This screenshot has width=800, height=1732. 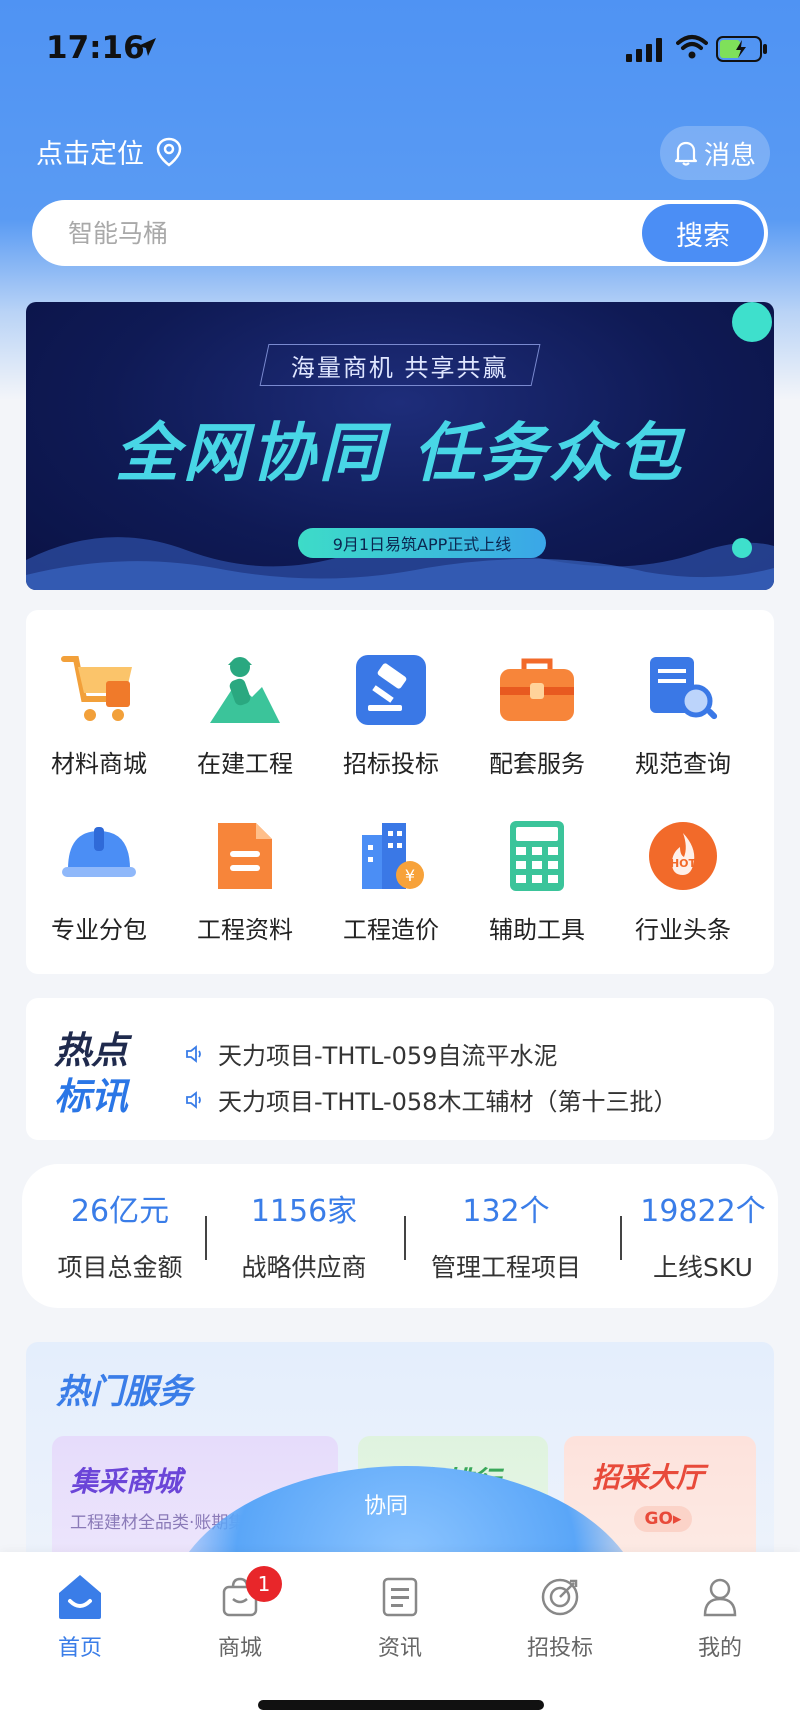 What do you see at coordinates (537, 764) in the screenshot?
I see `grid-item-label: 配套服务` at bounding box center [537, 764].